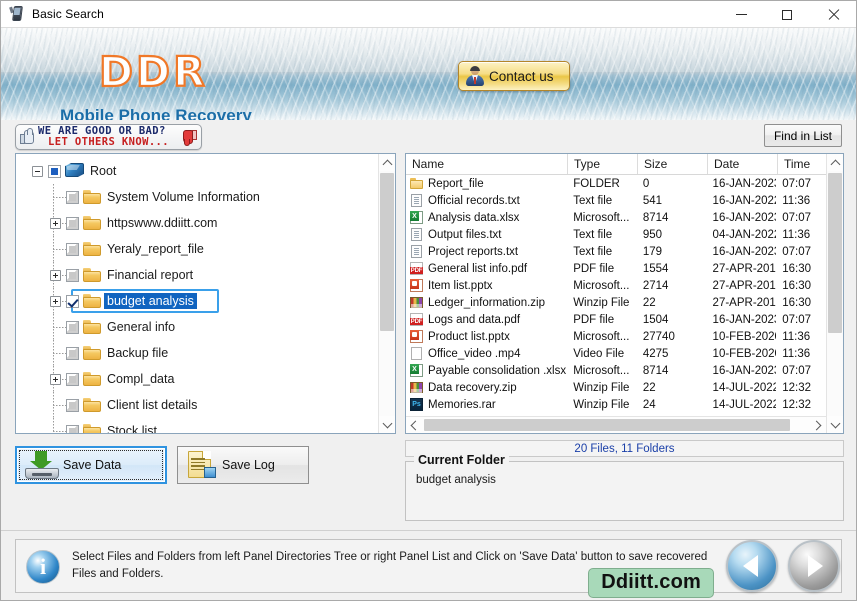  I want to click on document-log-icon, so click(201, 465).